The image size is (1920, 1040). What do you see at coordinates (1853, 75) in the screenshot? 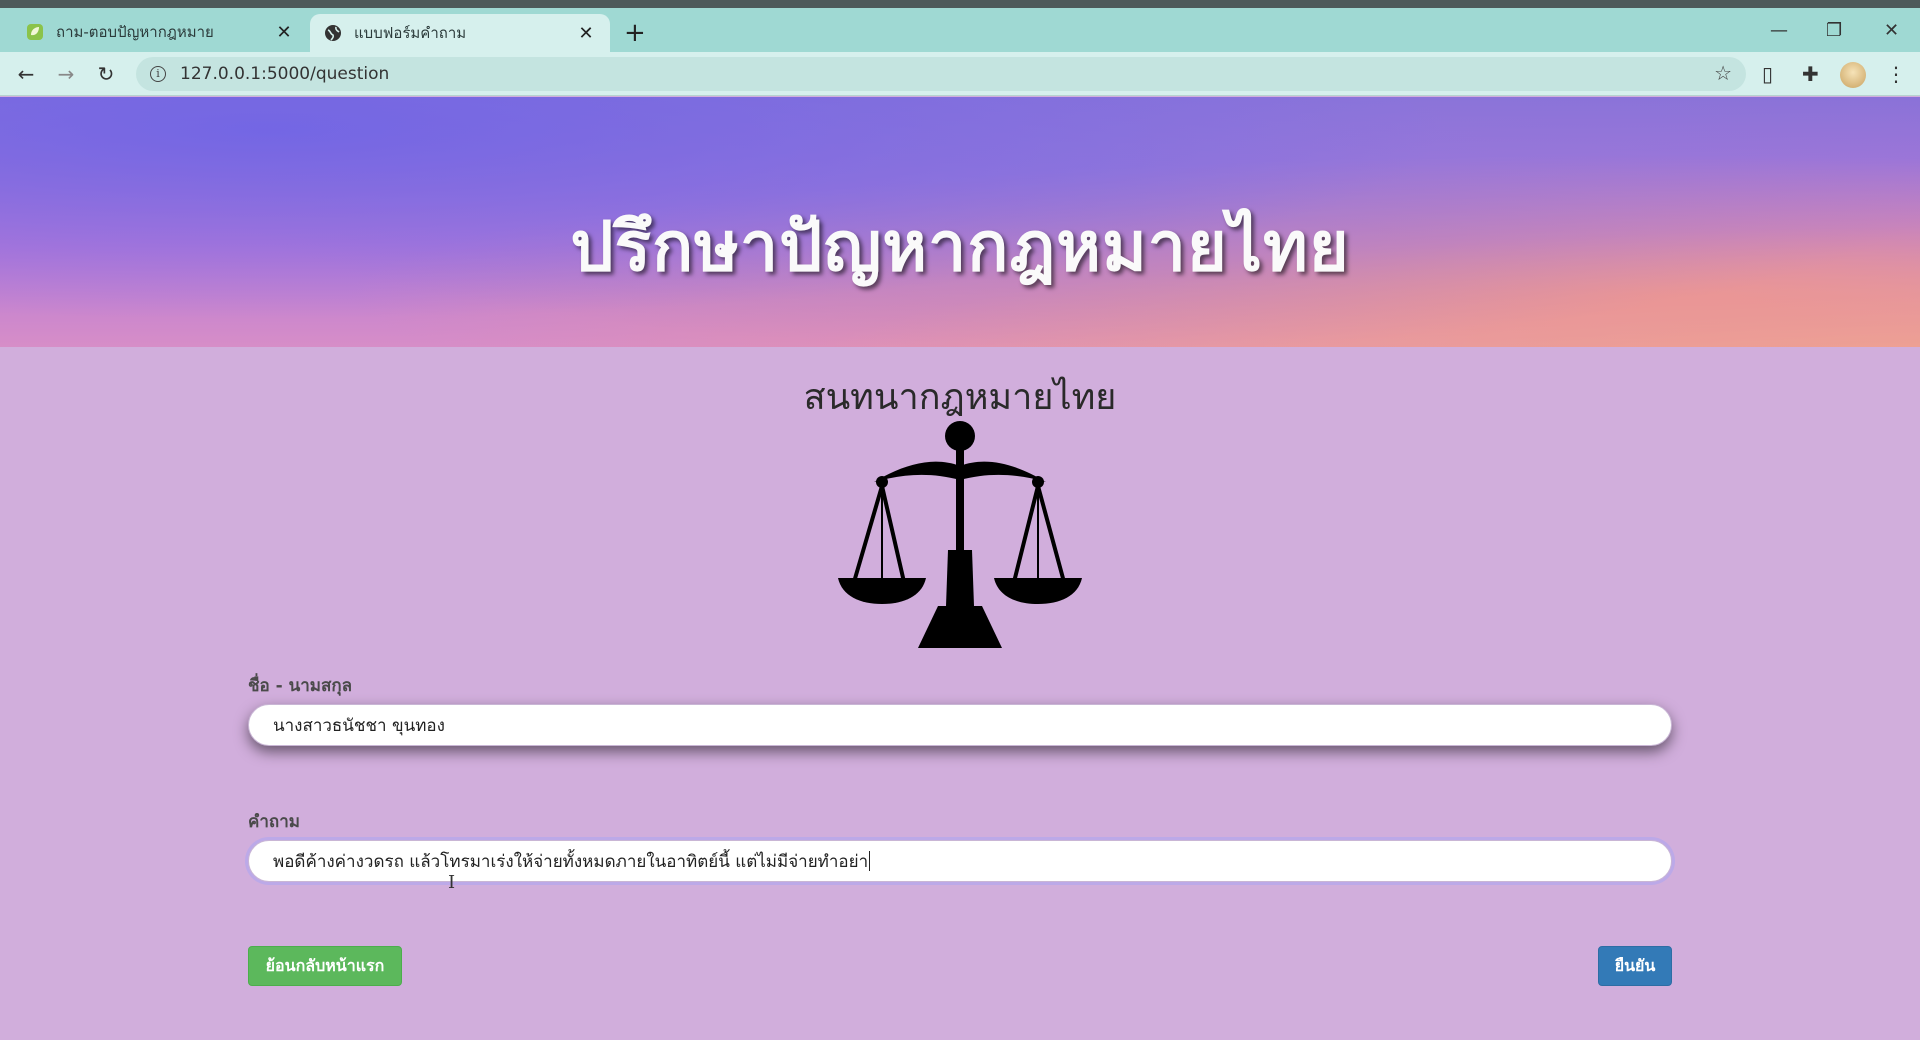
I see `profile-avatar` at bounding box center [1853, 75].